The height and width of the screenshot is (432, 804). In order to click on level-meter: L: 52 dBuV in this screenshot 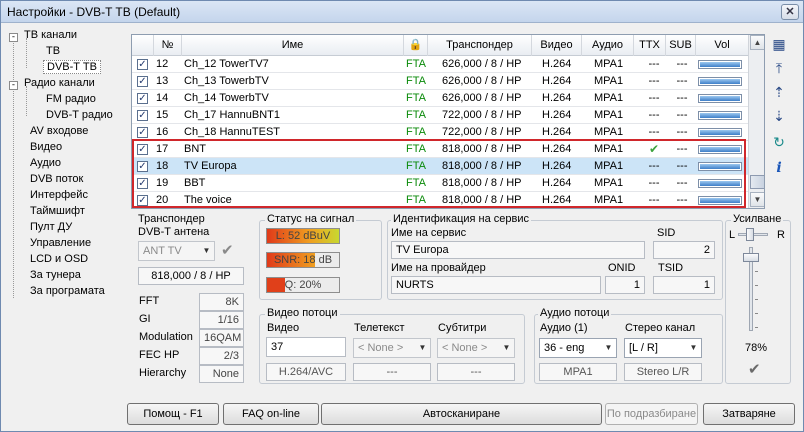, I will do `click(303, 236)`.